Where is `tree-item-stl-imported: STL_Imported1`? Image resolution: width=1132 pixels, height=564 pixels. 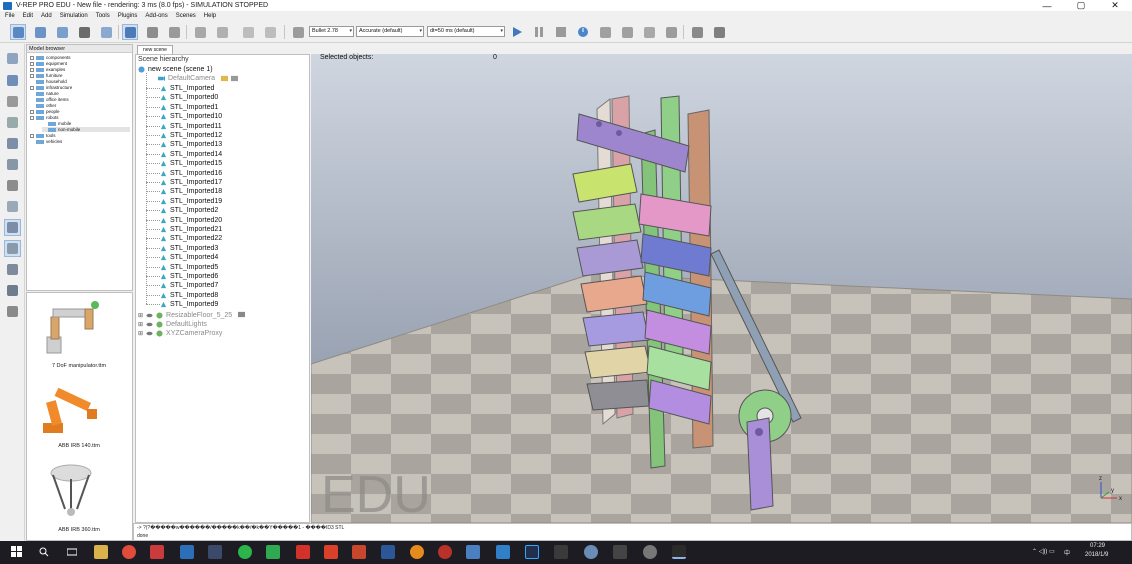 tree-item-stl-imported: STL_Imported1 is located at coordinates (189, 107).